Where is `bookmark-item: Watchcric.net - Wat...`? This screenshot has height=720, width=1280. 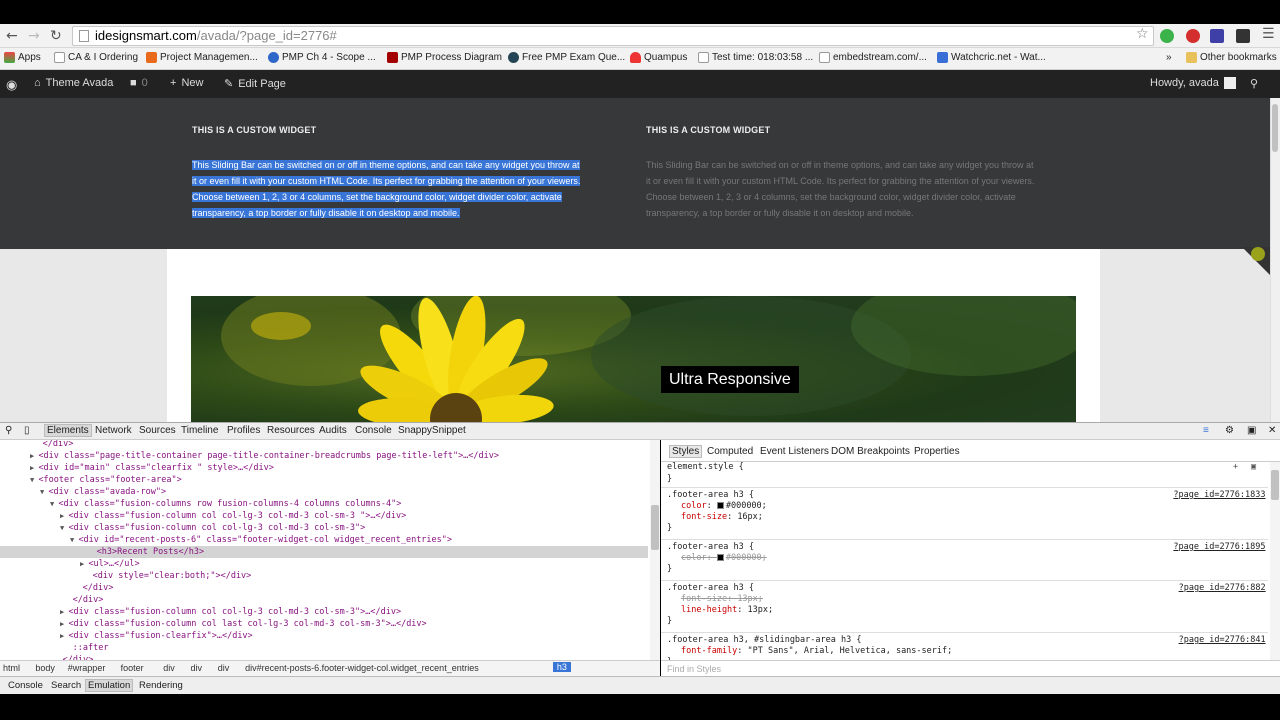
bookmark-item: Watchcric.net - Wat... is located at coordinates (991, 57).